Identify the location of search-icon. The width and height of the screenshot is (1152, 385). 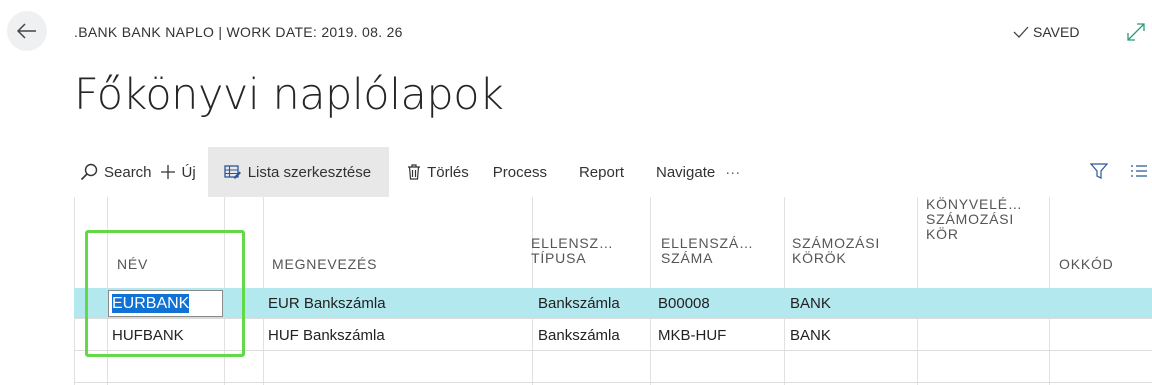
(89, 172).